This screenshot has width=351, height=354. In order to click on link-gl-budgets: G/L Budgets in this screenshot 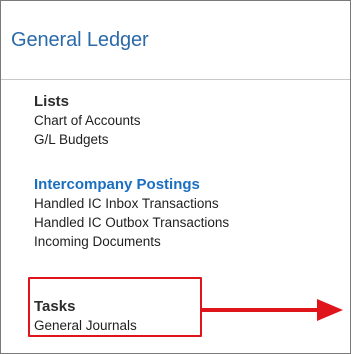, I will do `click(87, 139)`.